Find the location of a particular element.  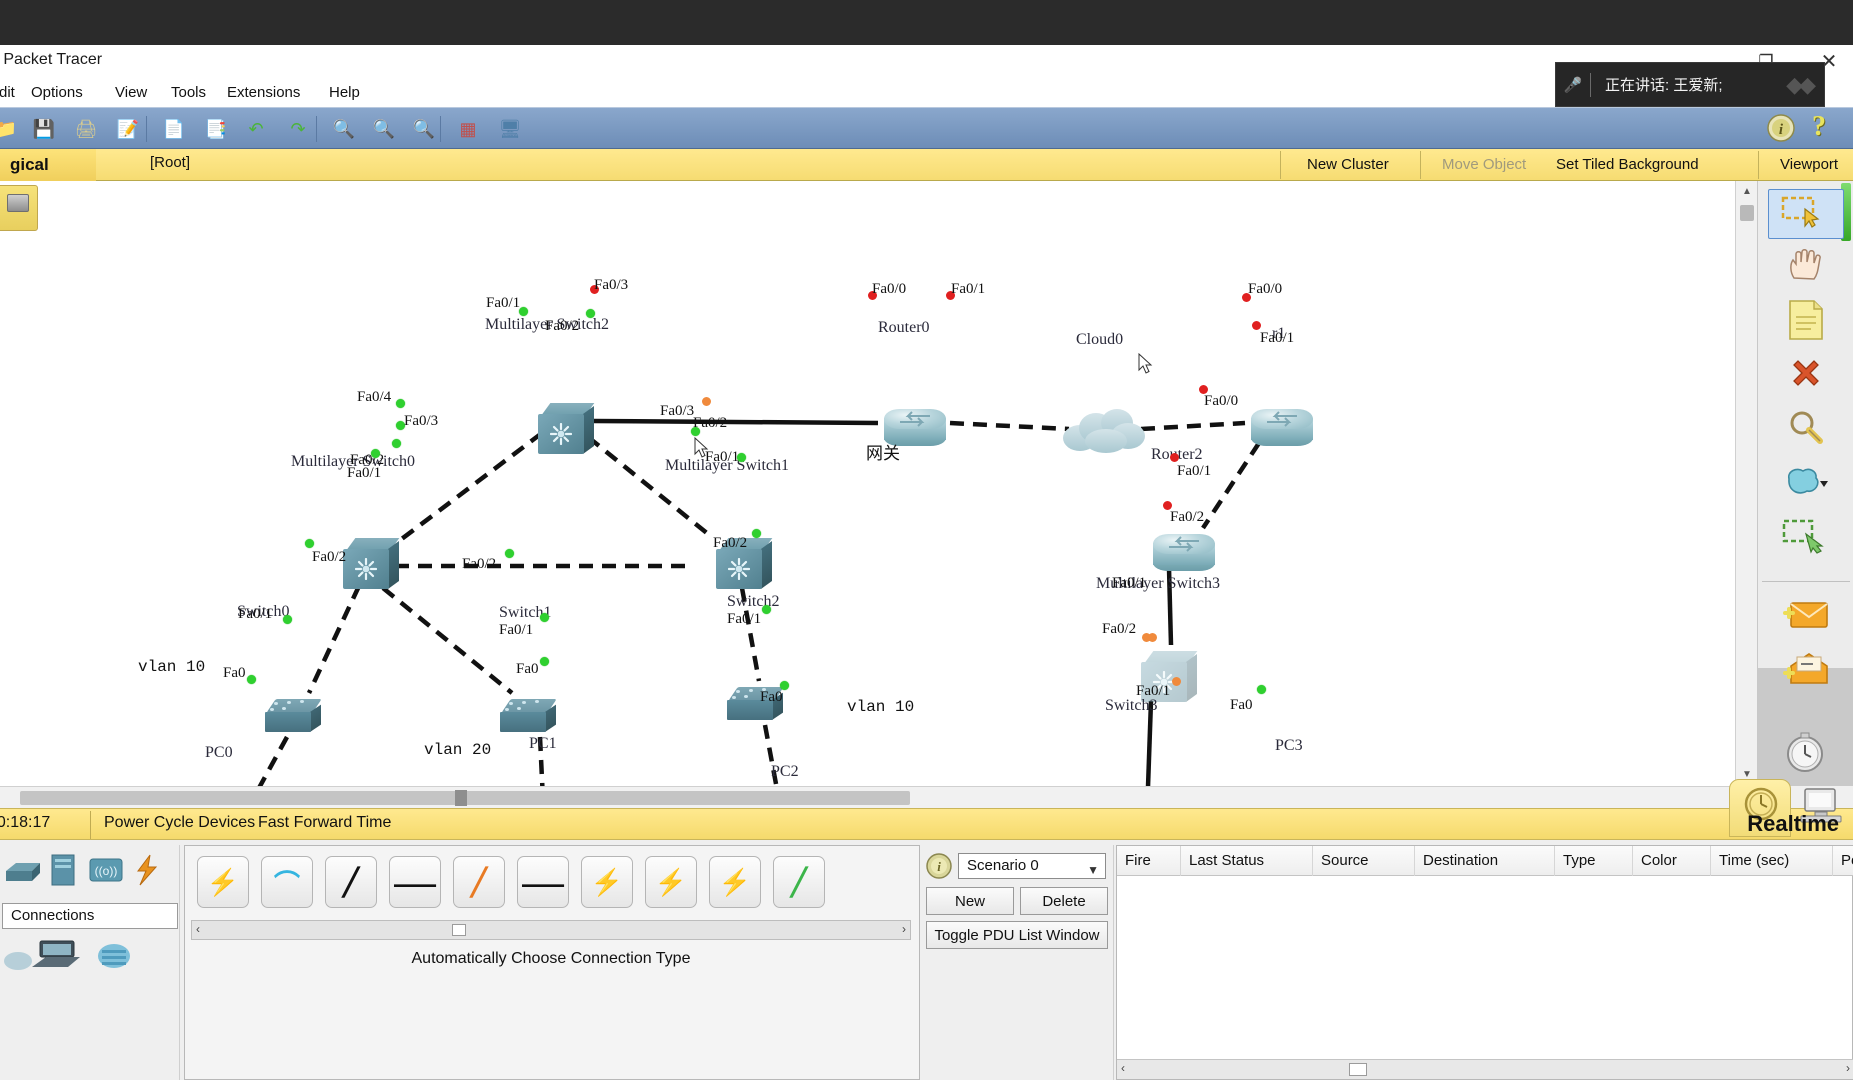

move-object-button: Move Object is located at coordinates (1484, 165).